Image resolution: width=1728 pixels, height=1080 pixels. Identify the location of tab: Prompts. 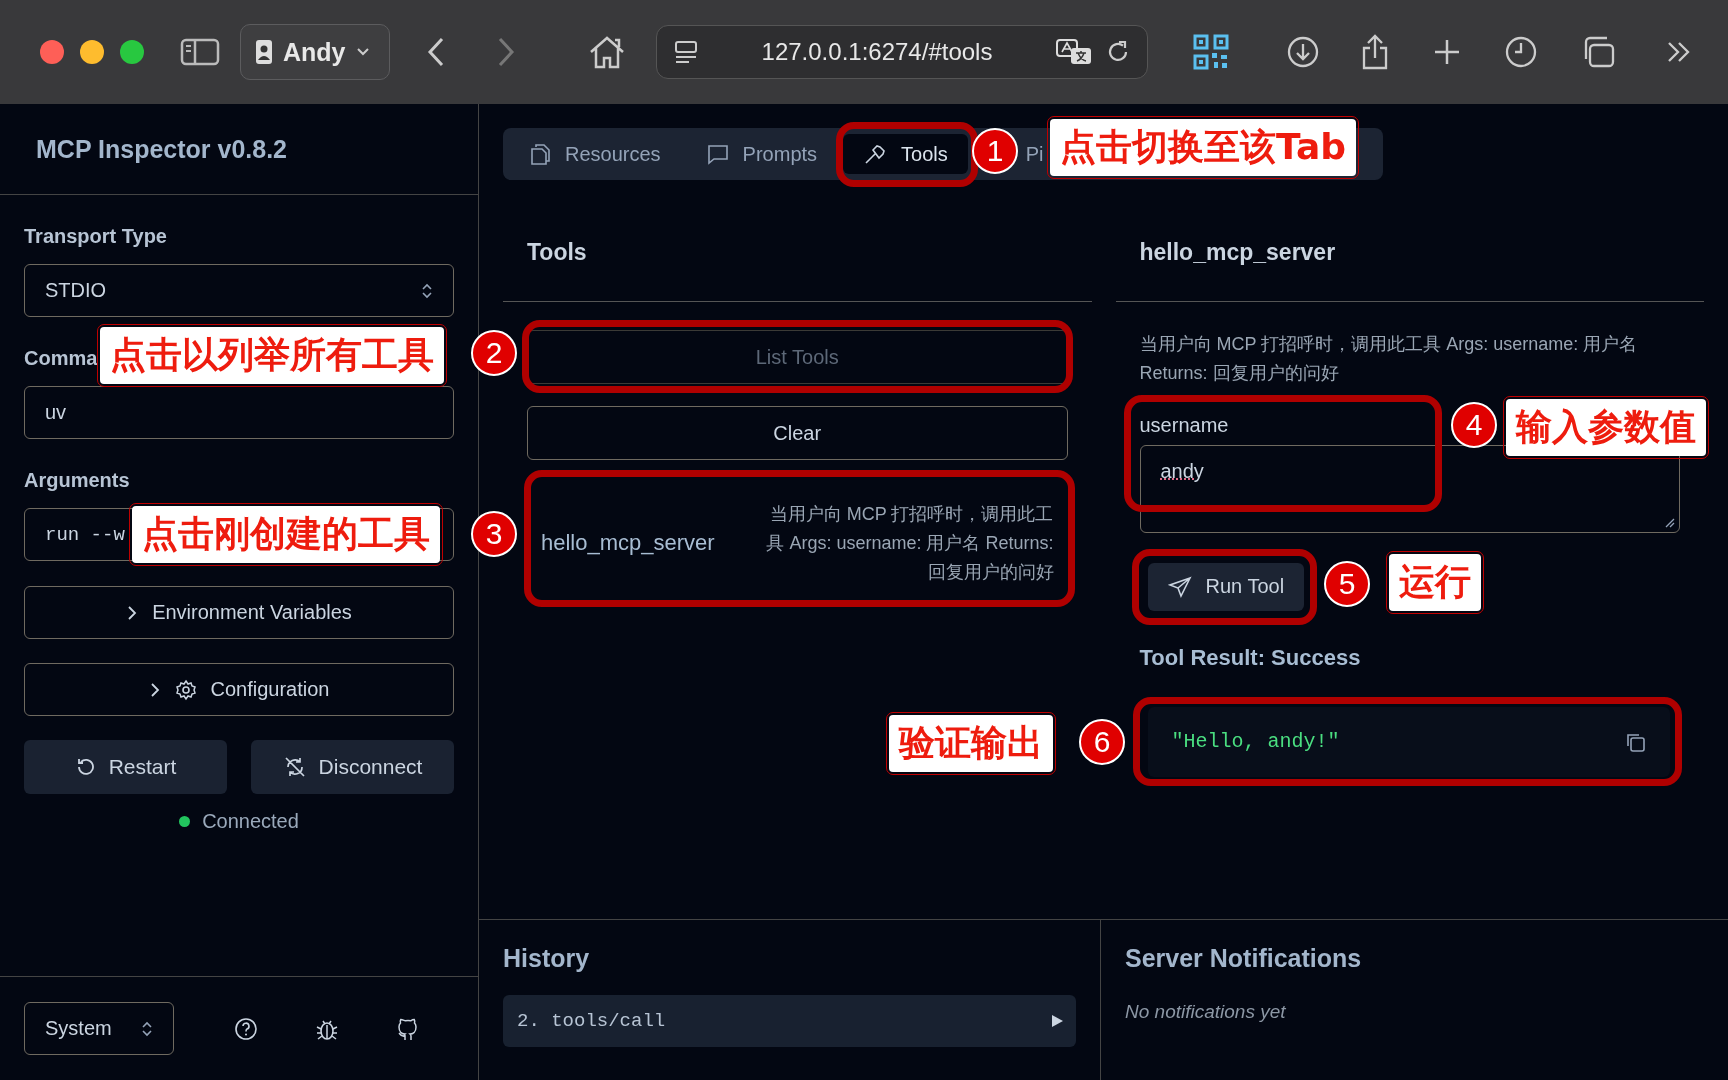
(762, 154).